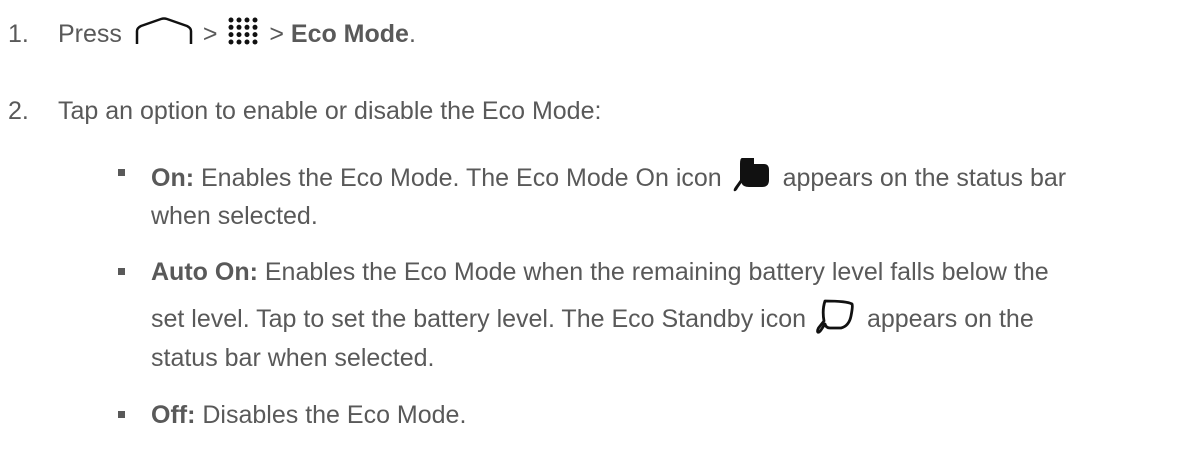 The image size is (1185, 461). Describe the element at coordinates (210, 34) in the screenshot. I see `step-1-sep1: >` at that location.